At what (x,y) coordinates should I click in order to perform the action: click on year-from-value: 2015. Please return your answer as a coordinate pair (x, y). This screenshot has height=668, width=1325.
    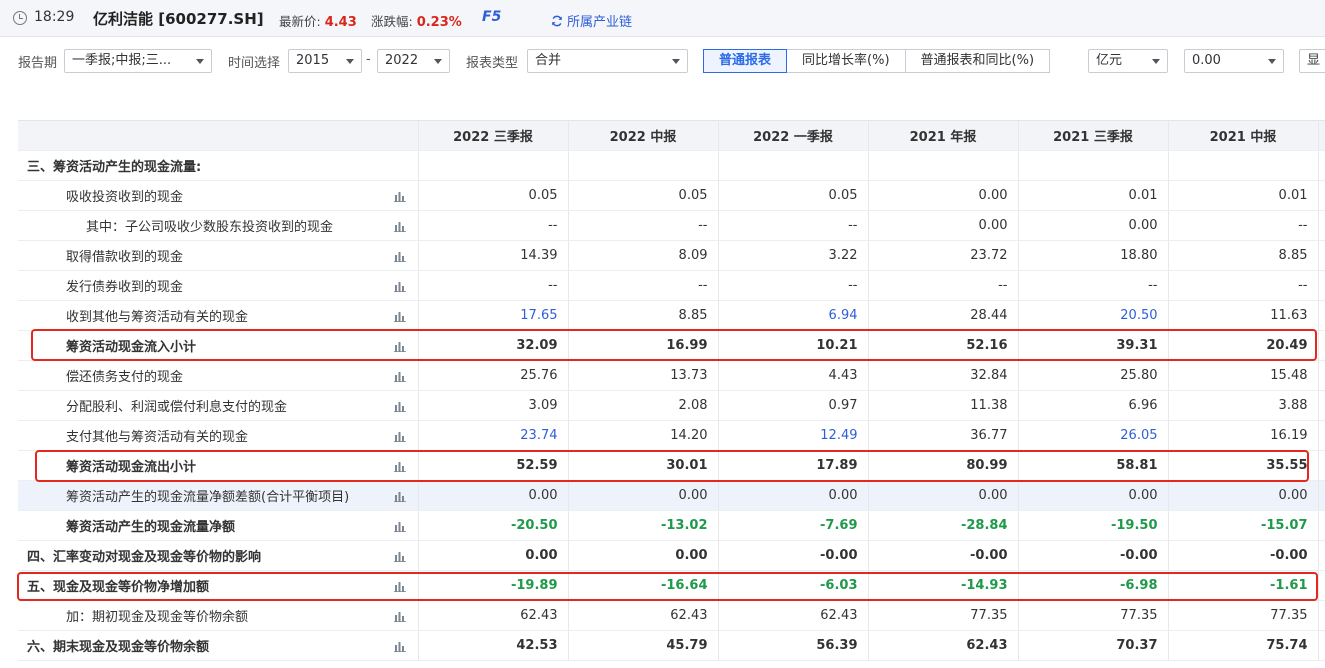
    Looking at the image, I should click on (313, 60).